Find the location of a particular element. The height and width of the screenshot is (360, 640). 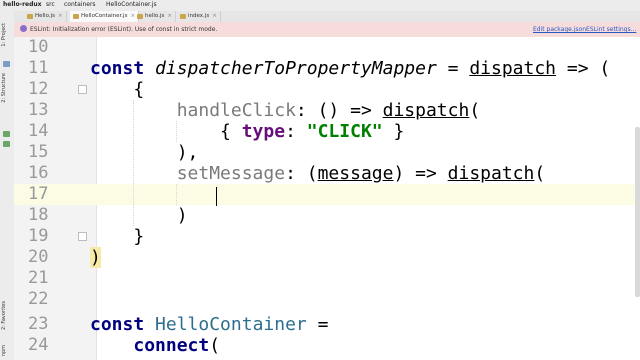

code-line: 14 { type: "CLICK" } is located at coordinates (327, 131).